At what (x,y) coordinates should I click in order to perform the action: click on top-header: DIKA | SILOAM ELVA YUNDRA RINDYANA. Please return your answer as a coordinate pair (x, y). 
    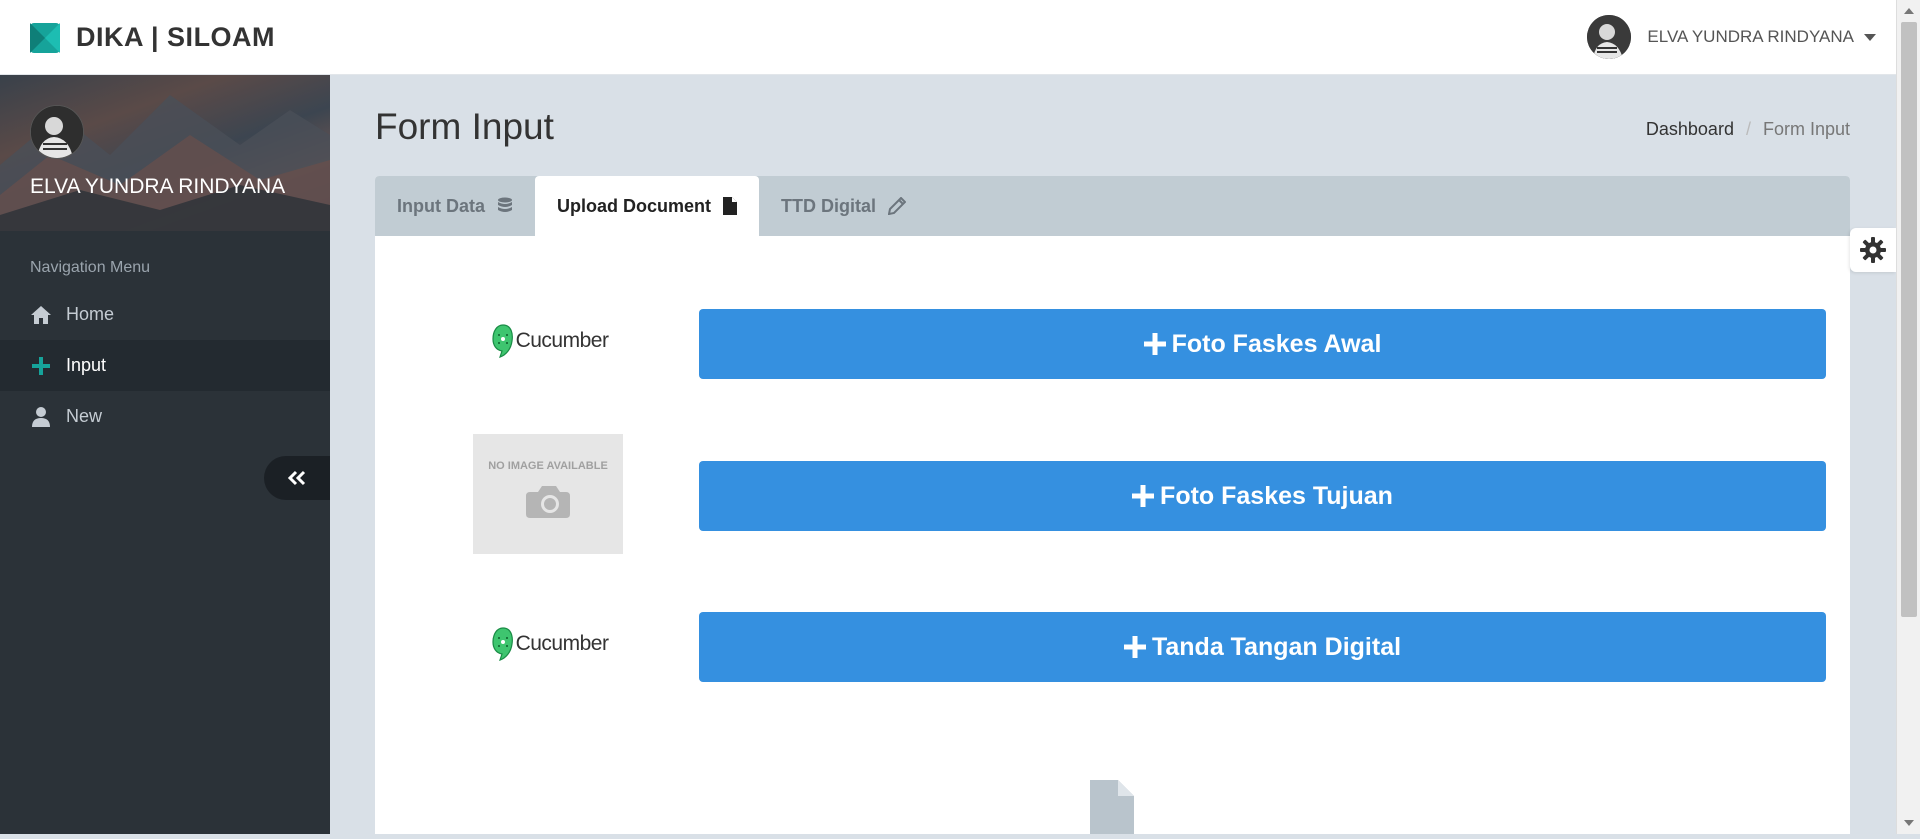
    Looking at the image, I should click on (948, 37).